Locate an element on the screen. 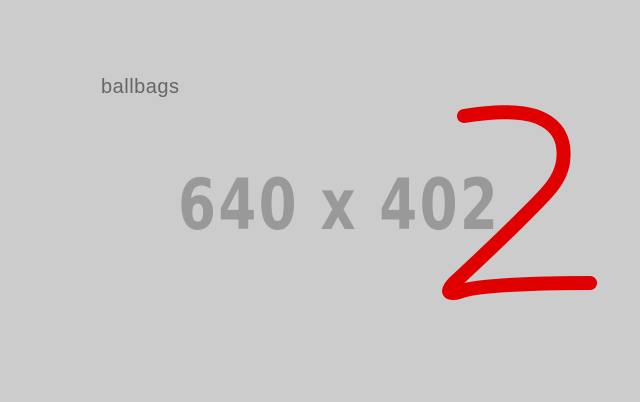 Image resolution: width=640 pixels, height=402 pixels. red-scribble-stroke is located at coordinates (519, 203).